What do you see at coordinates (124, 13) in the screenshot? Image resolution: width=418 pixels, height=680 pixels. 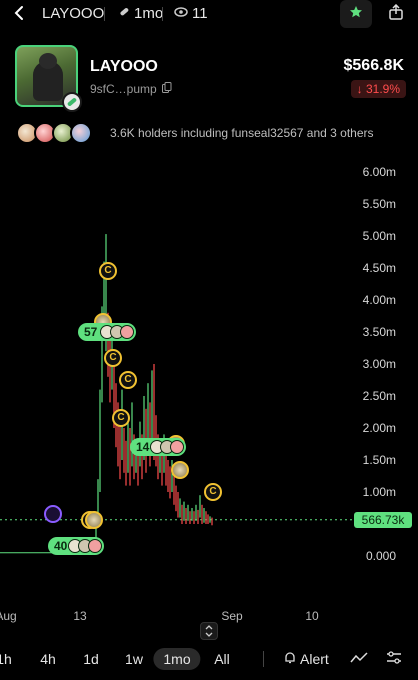 I see `pill-icon` at bounding box center [124, 13].